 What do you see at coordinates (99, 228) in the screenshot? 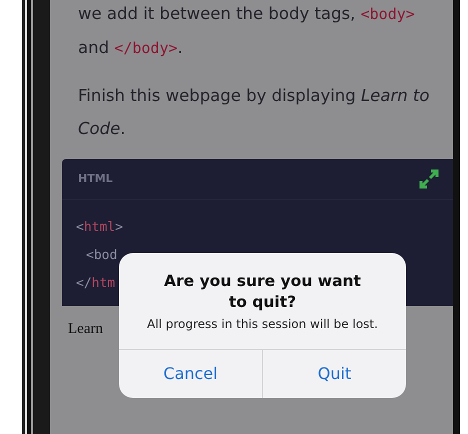
I see `code-line: <html>` at bounding box center [99, 228].